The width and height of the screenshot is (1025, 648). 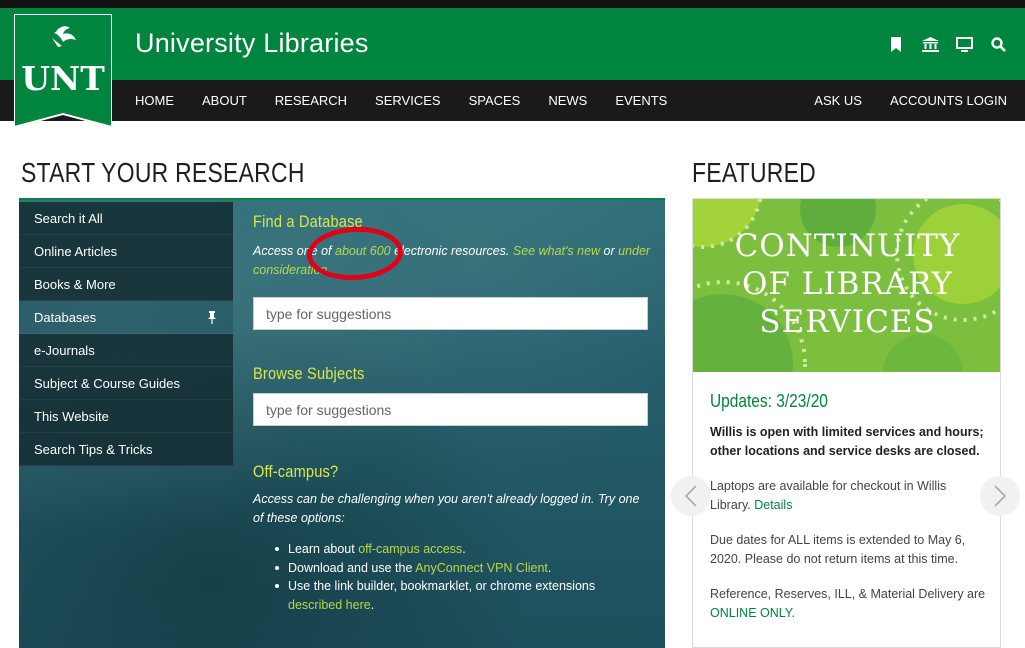 I want to click on option-learn-about: Learn about off-campus access., so click(x=451, y=549).